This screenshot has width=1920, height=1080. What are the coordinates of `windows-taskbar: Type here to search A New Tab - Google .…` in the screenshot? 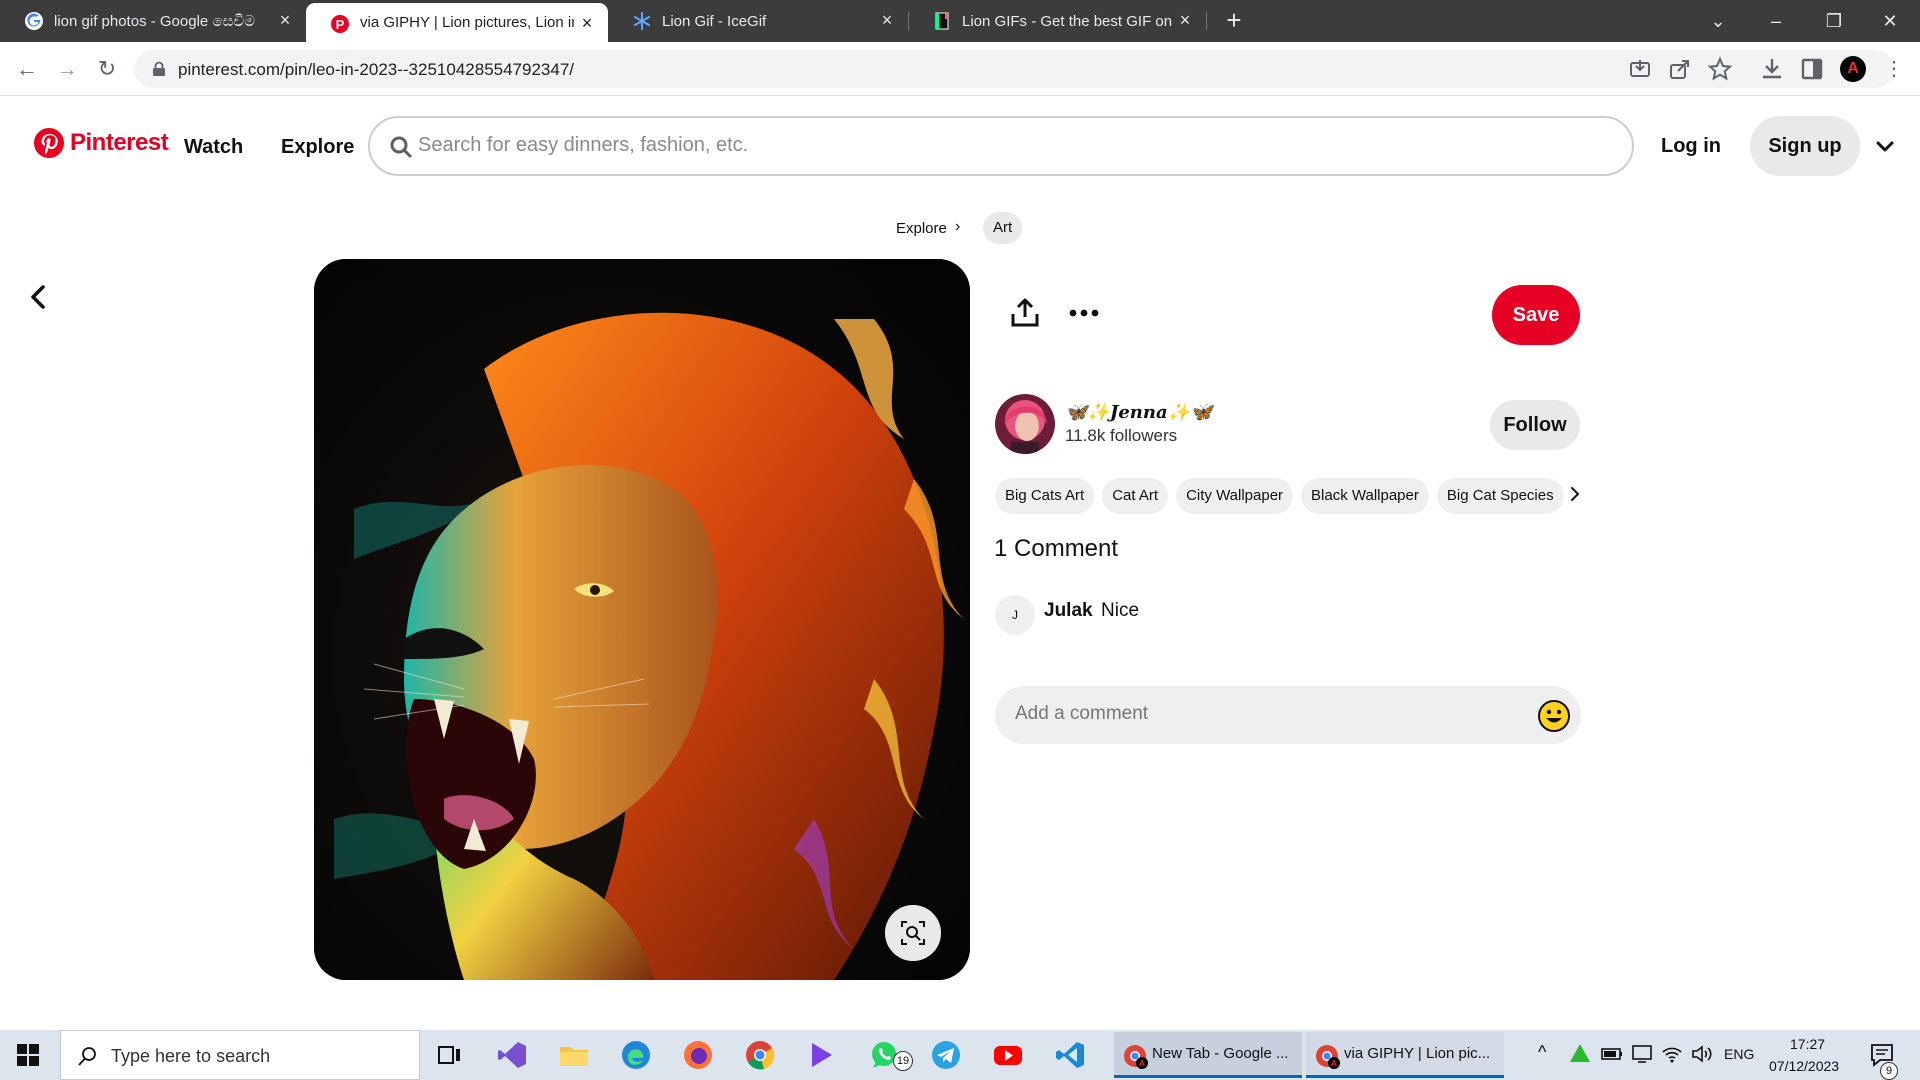 It's located at (960, 1055).